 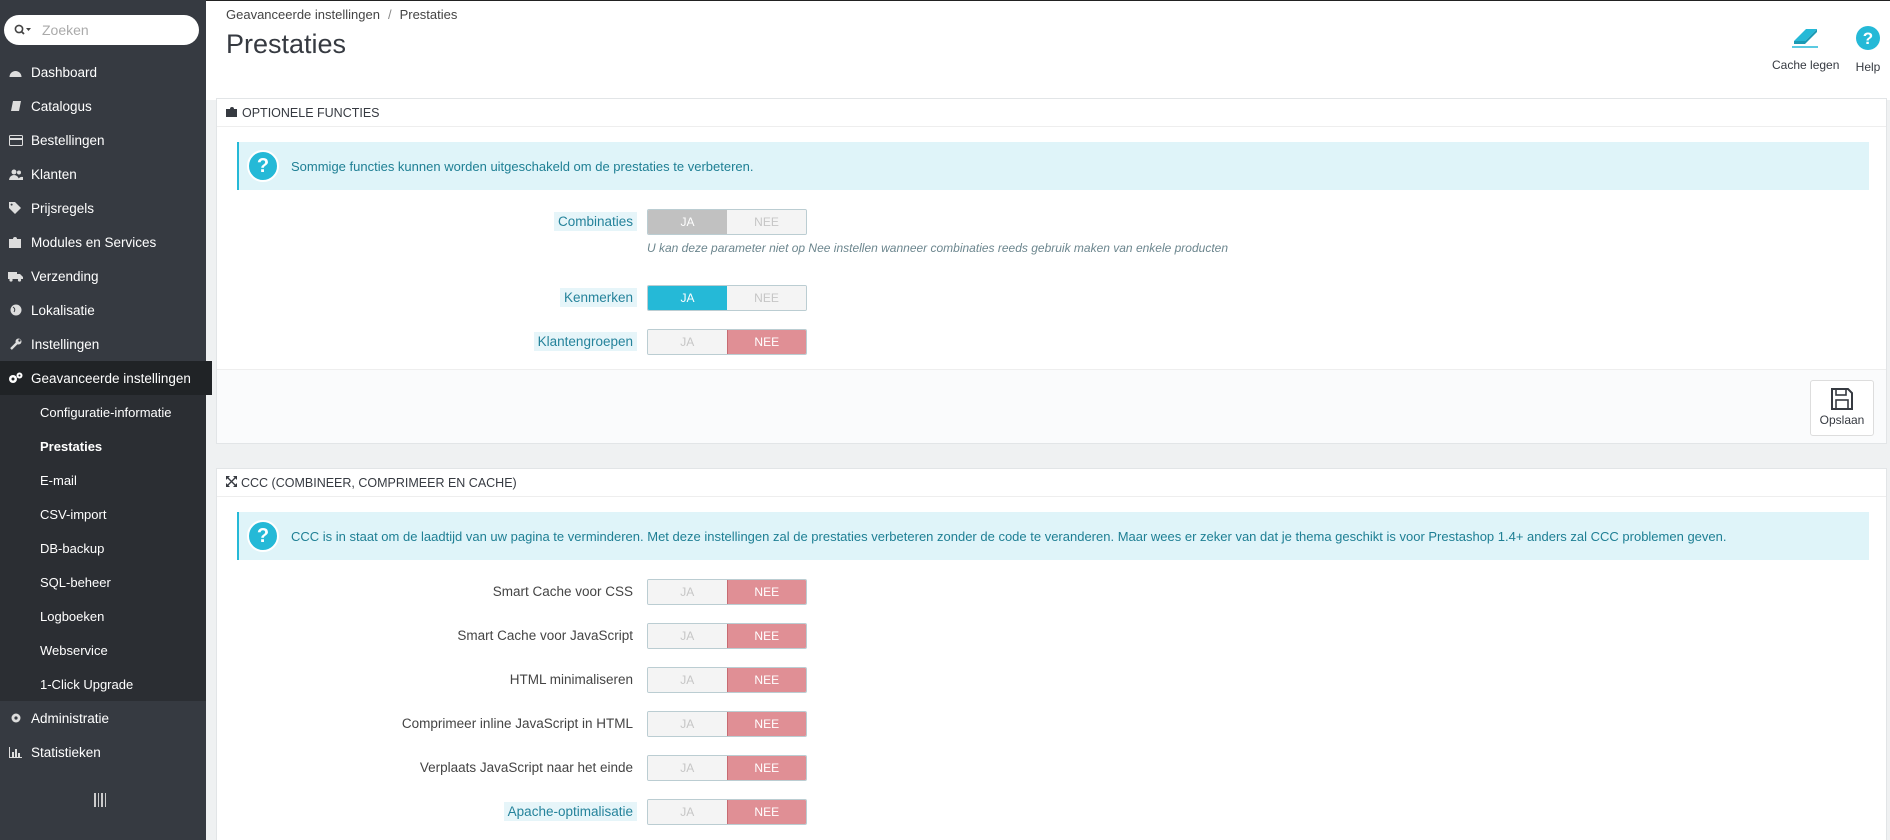 I want to click on nav-label: Instellingen, so click(x=65, y=344).